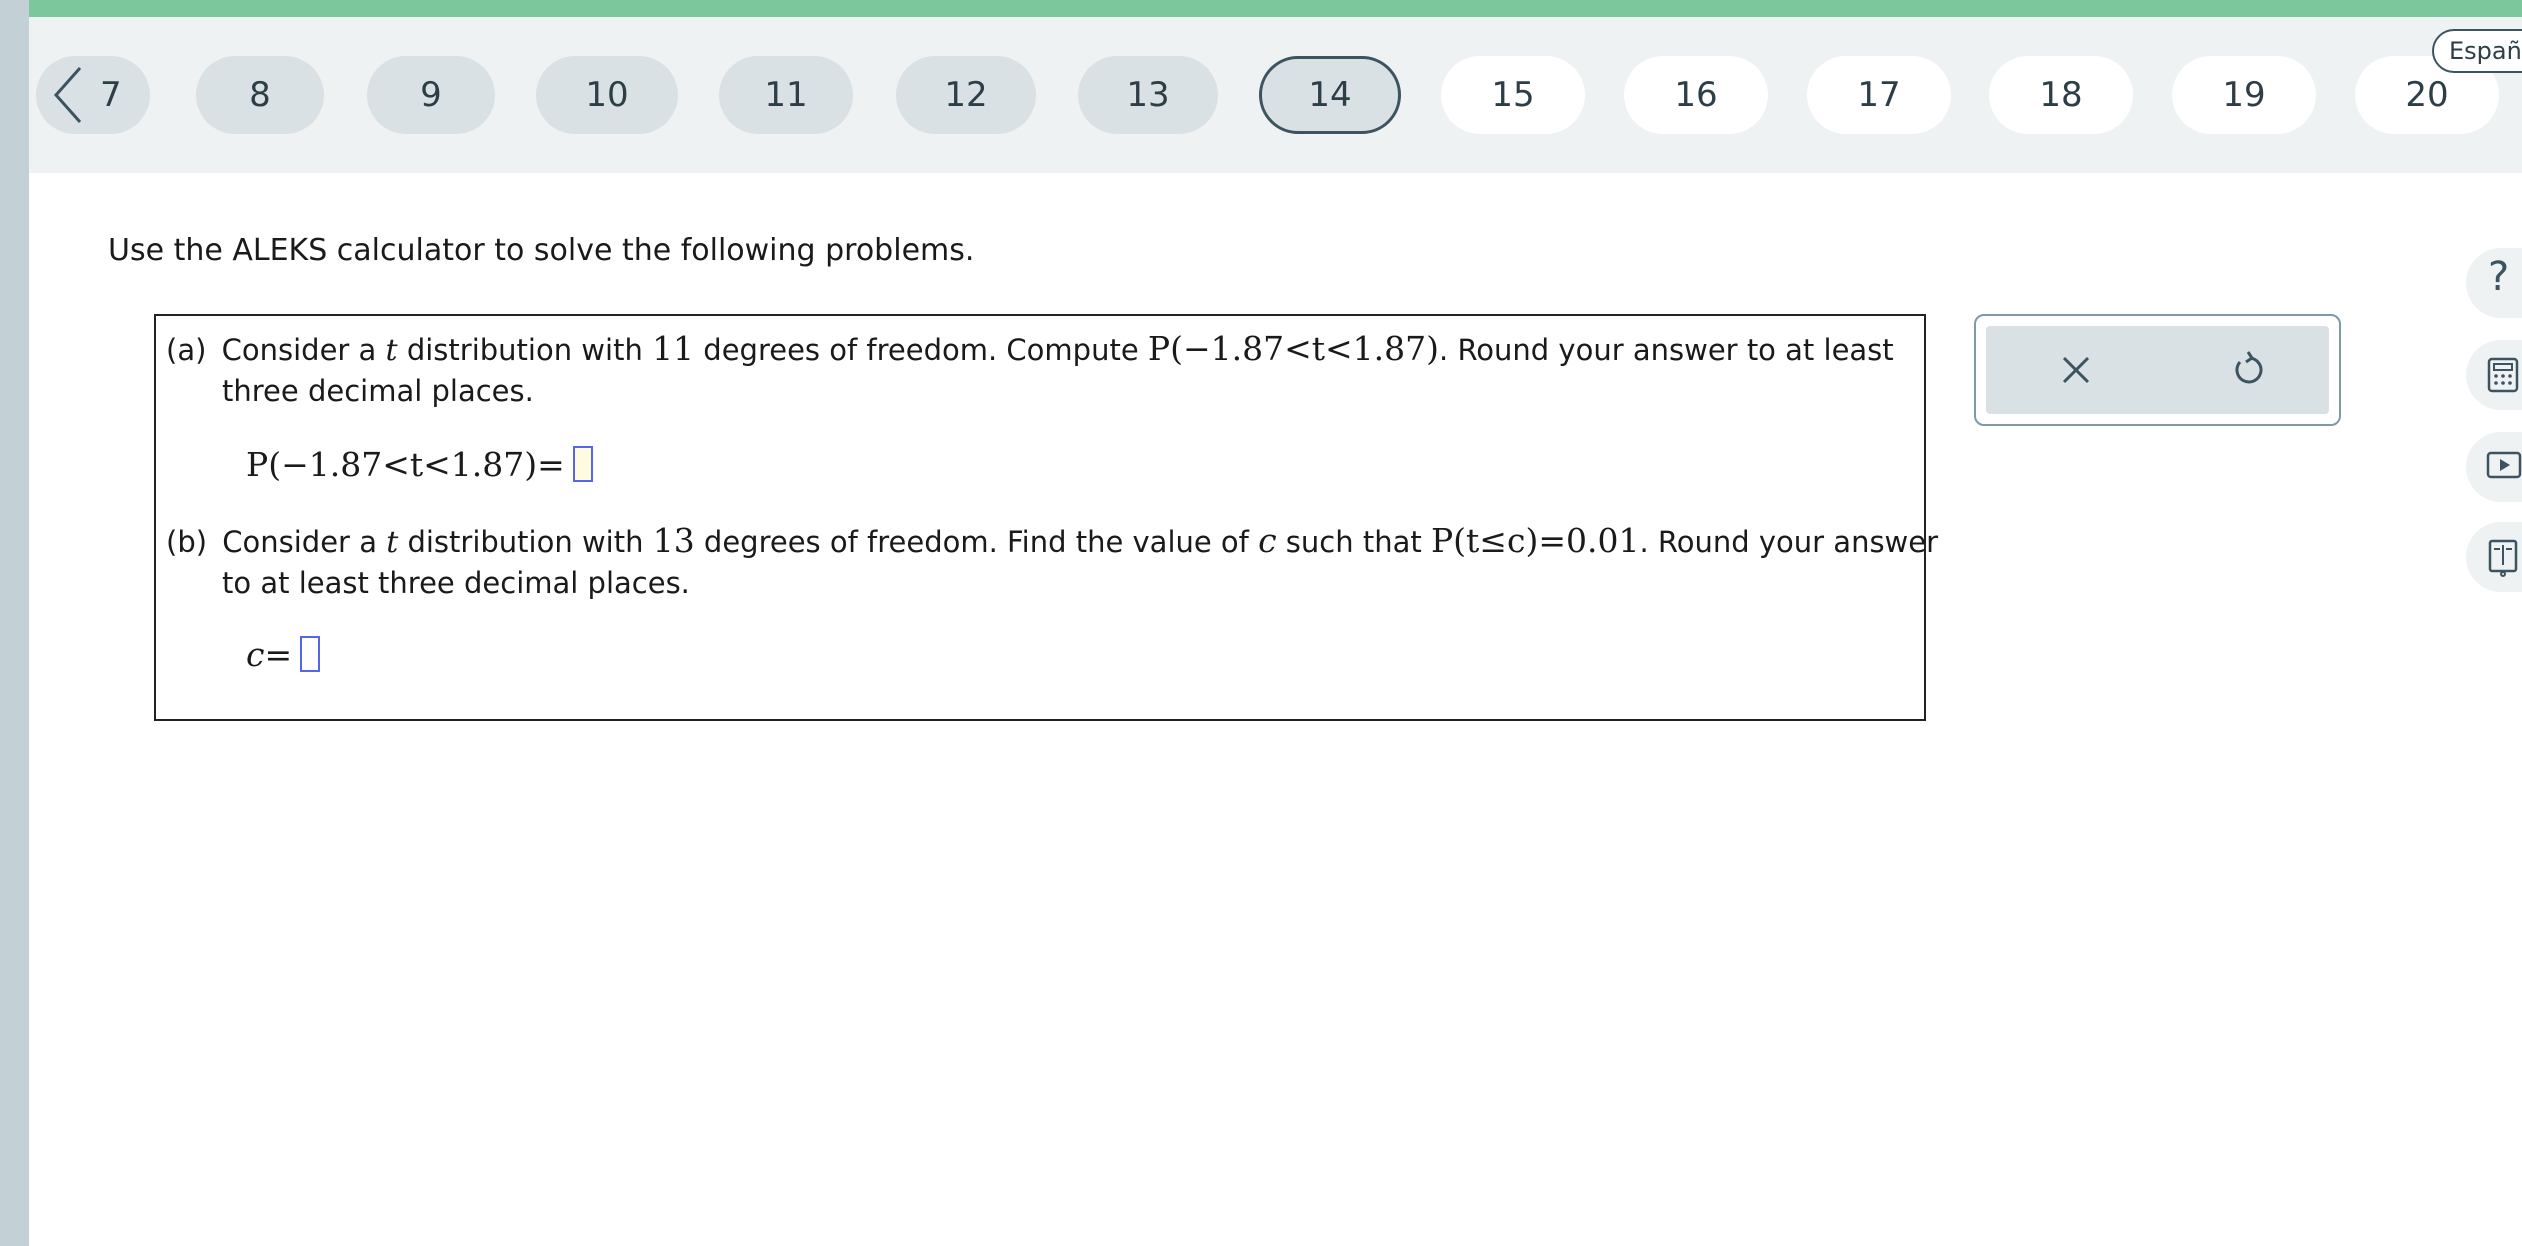 This screenshot has width=2522, height=1246. What do you see at coordinates (2504, 465) in the screenshot?
I see `play-icon` at bounding box center [2504, 465].